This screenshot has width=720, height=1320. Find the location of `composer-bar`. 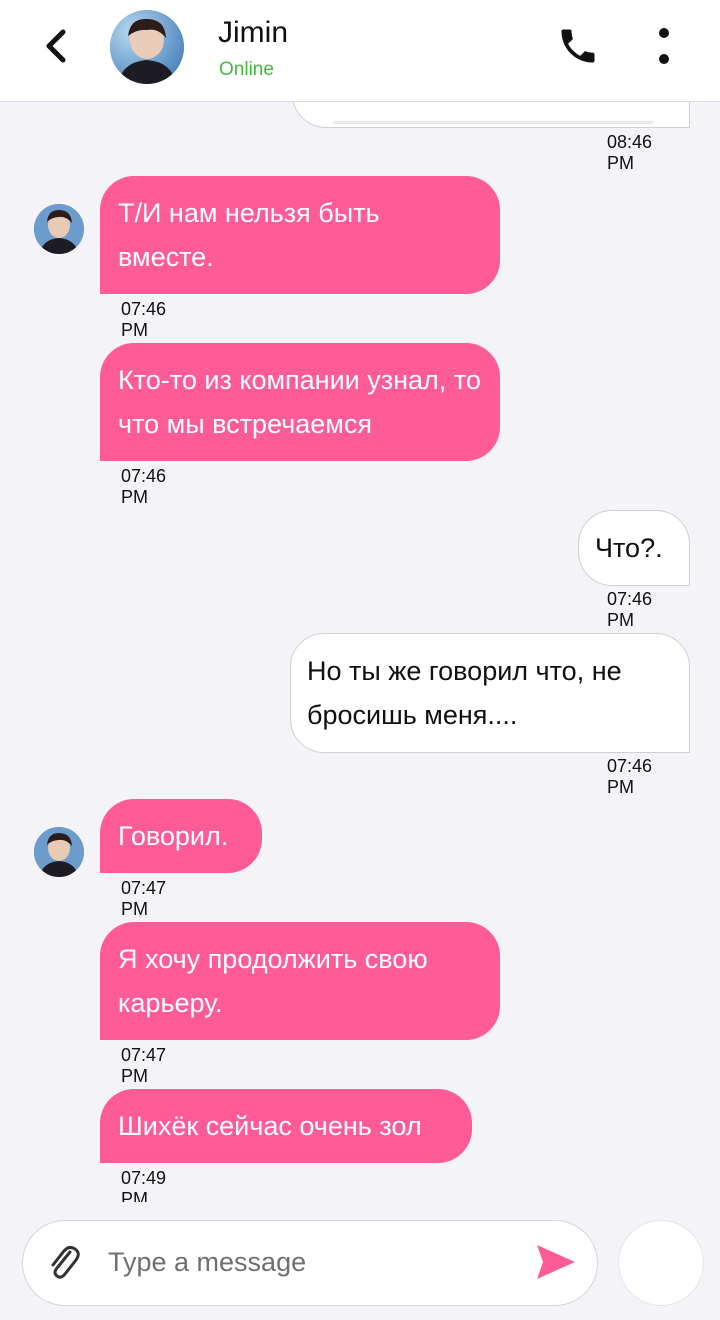

composer-bar is located at coordinates (360, 1261).